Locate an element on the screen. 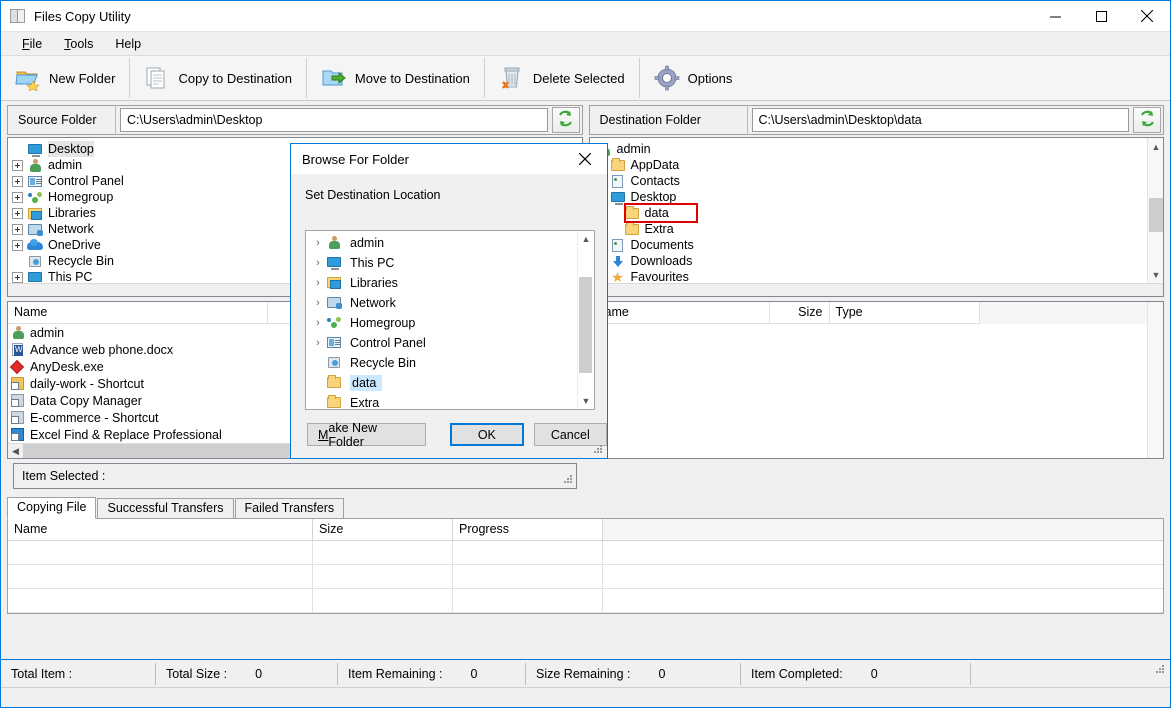 This screenshot has height=708, width=1171. dialog-resize-grip is located at coordinates (598, 450).